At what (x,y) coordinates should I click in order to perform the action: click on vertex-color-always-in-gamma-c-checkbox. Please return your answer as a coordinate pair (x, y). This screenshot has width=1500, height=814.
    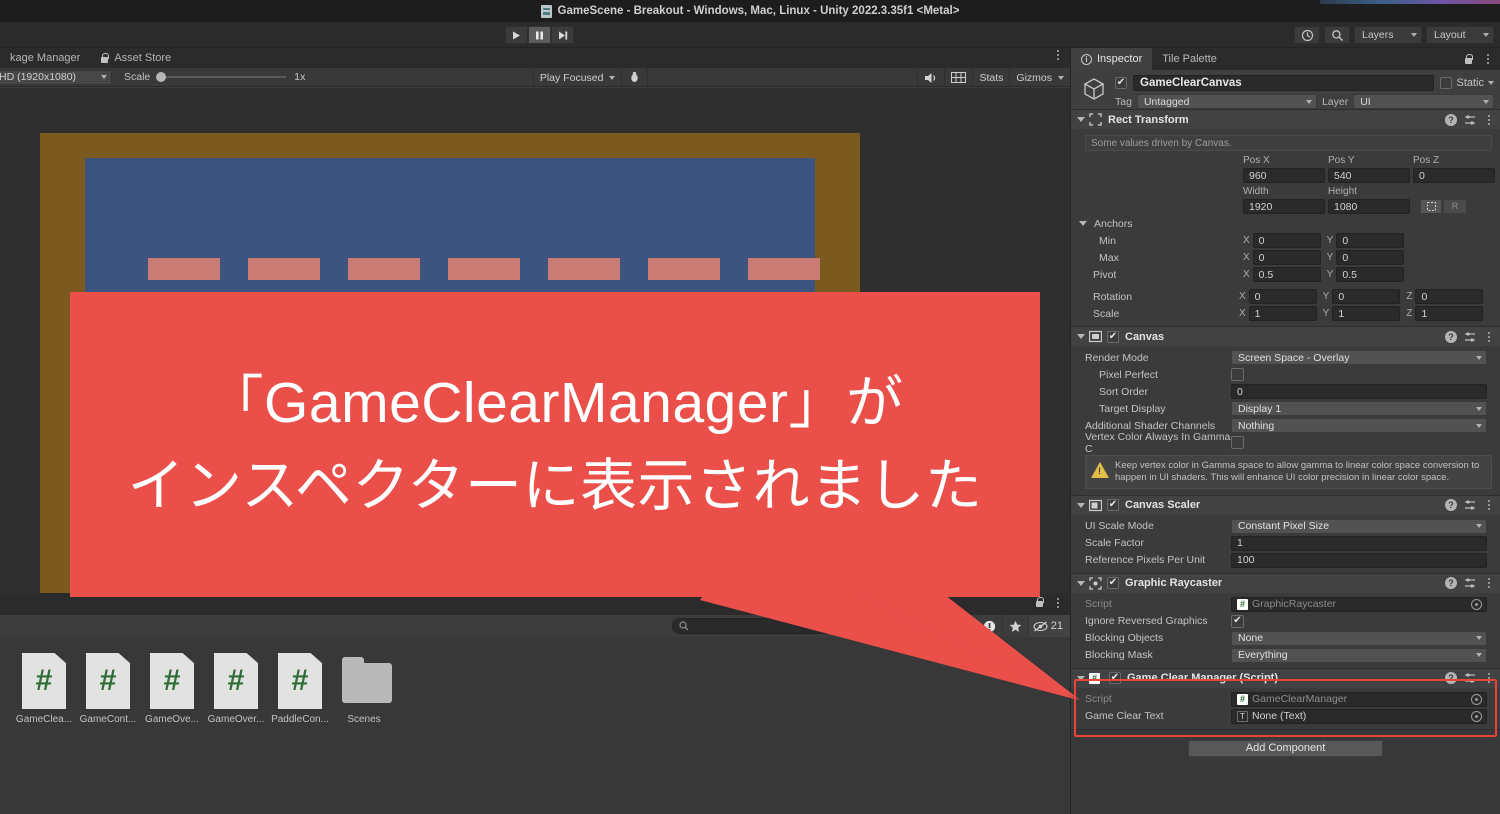
    Looking at the image, I should click on (1237, 442).